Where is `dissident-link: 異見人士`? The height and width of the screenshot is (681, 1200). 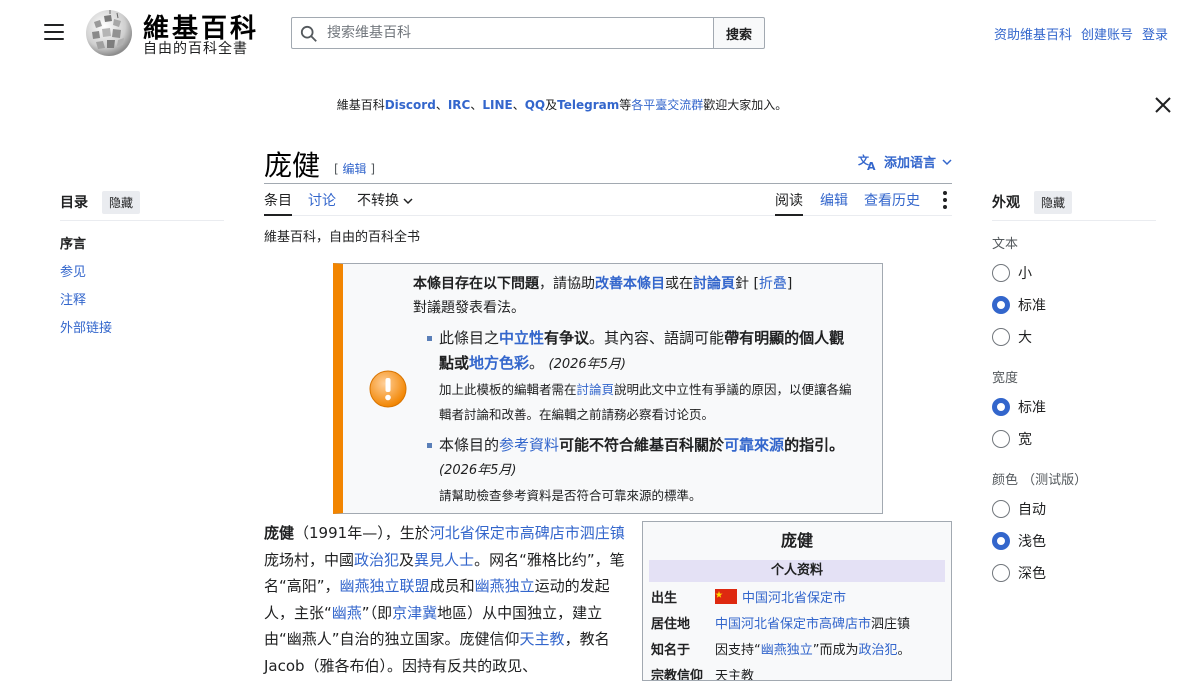
dissident-link: 異見人士 is located at coordinates (444, 560).